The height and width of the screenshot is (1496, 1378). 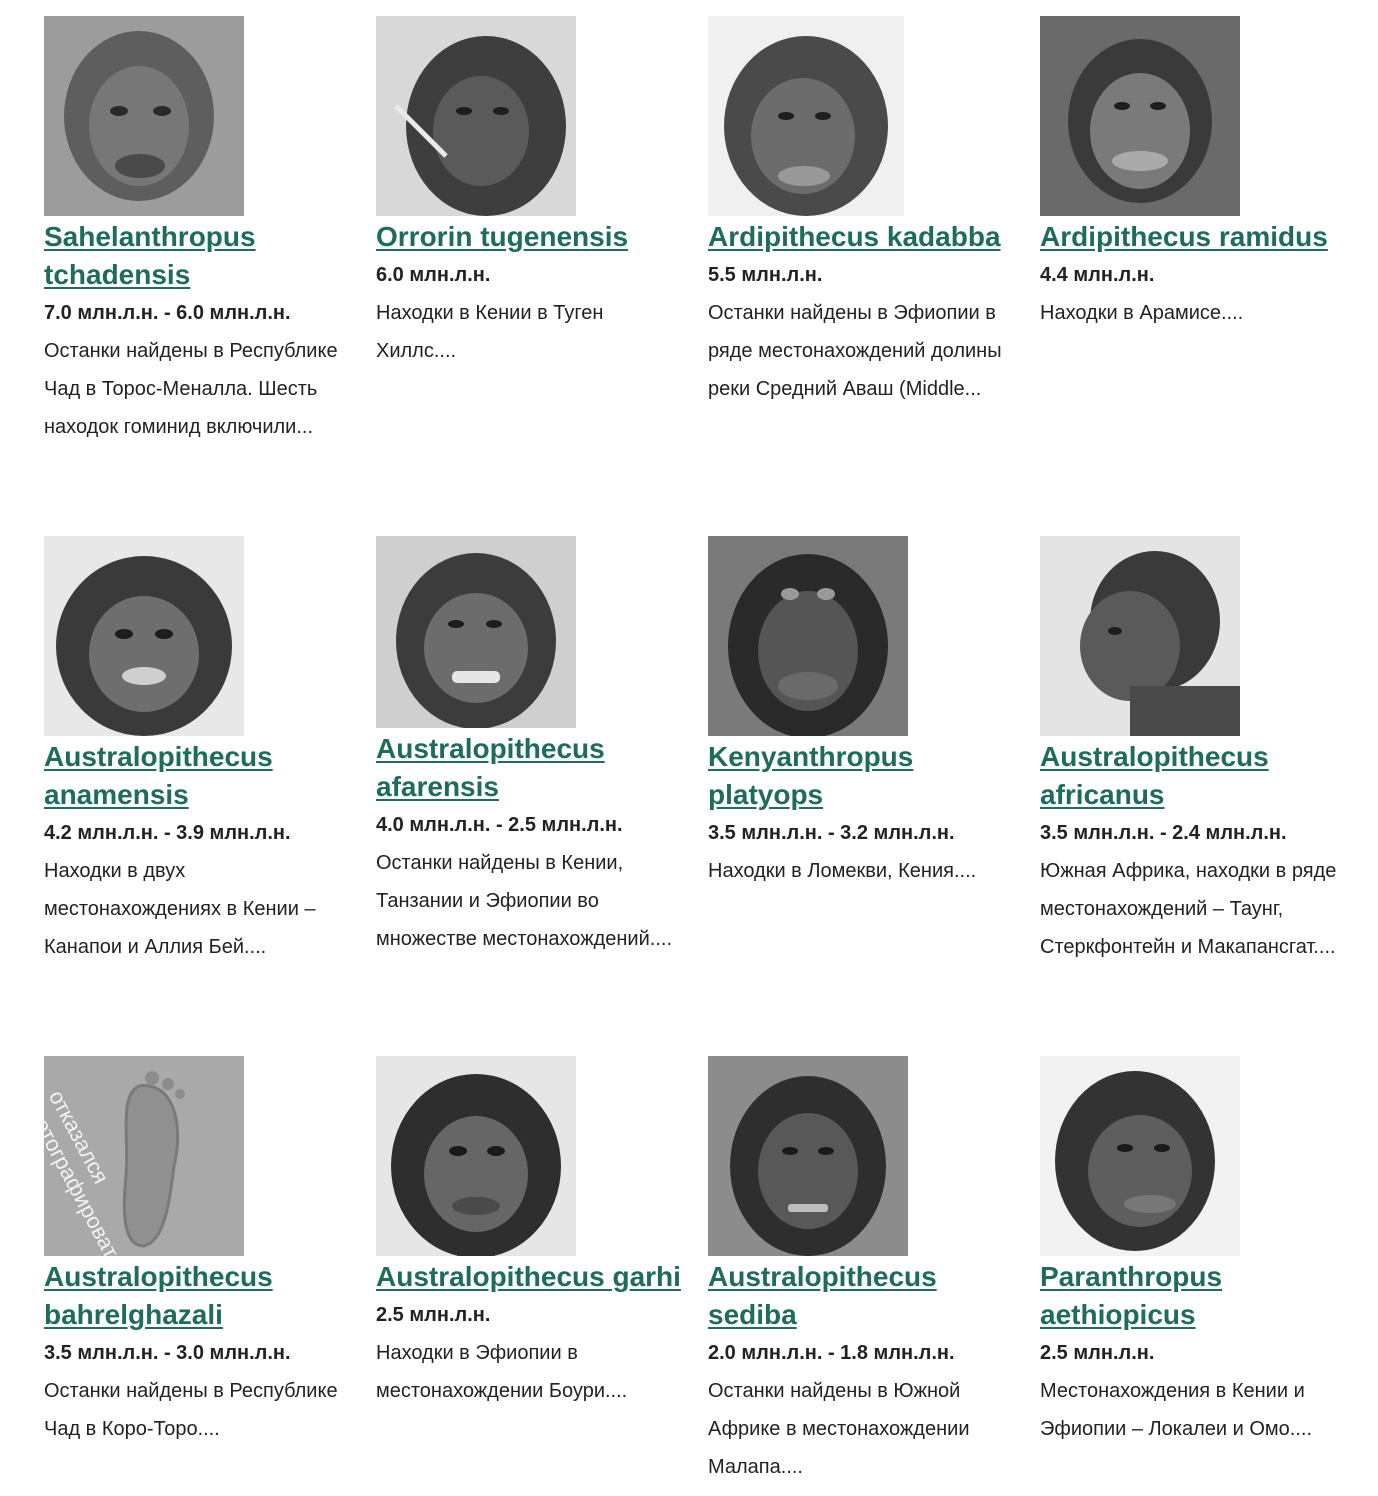 I want to click on species-date: 6.0 млн.л.н., so click(x=433, y=275).